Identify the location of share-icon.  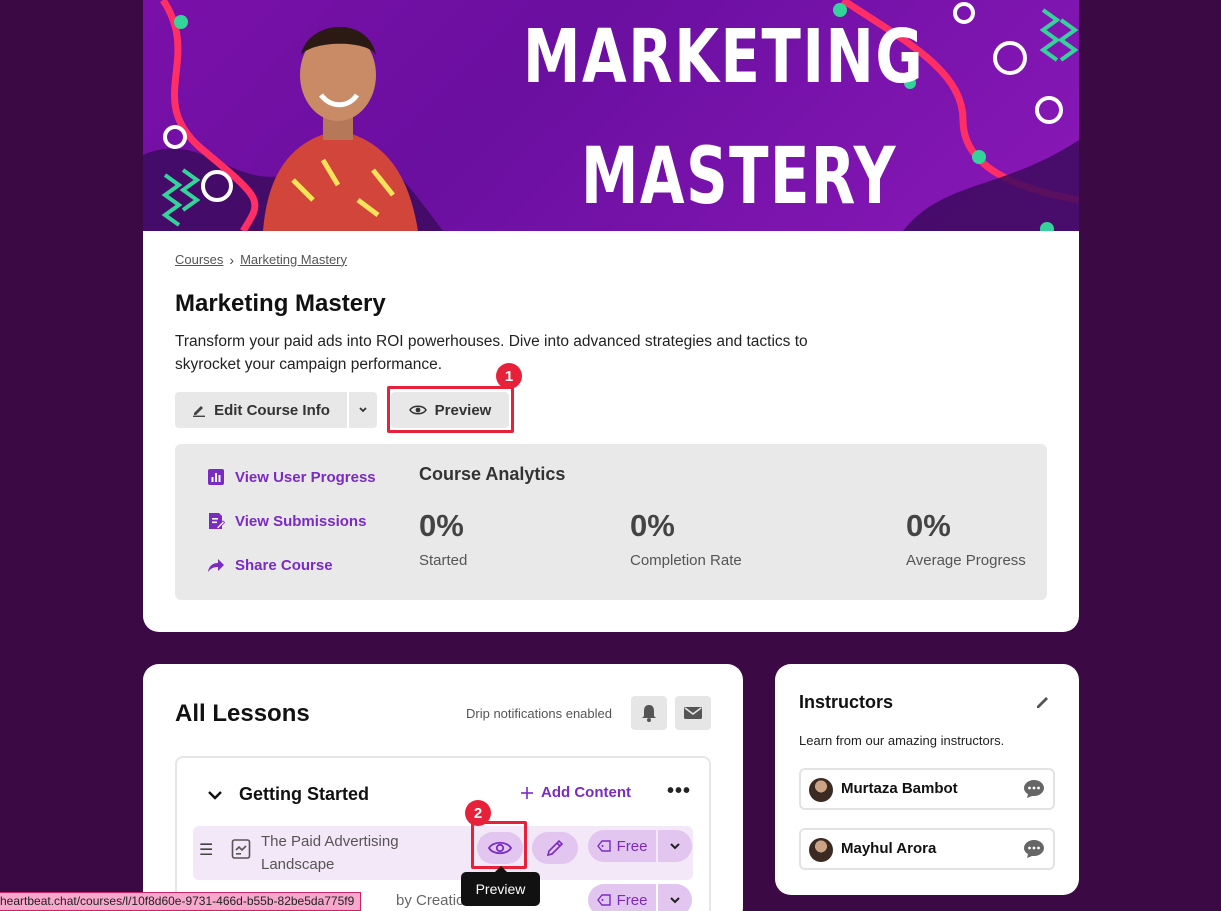
(216, 565).